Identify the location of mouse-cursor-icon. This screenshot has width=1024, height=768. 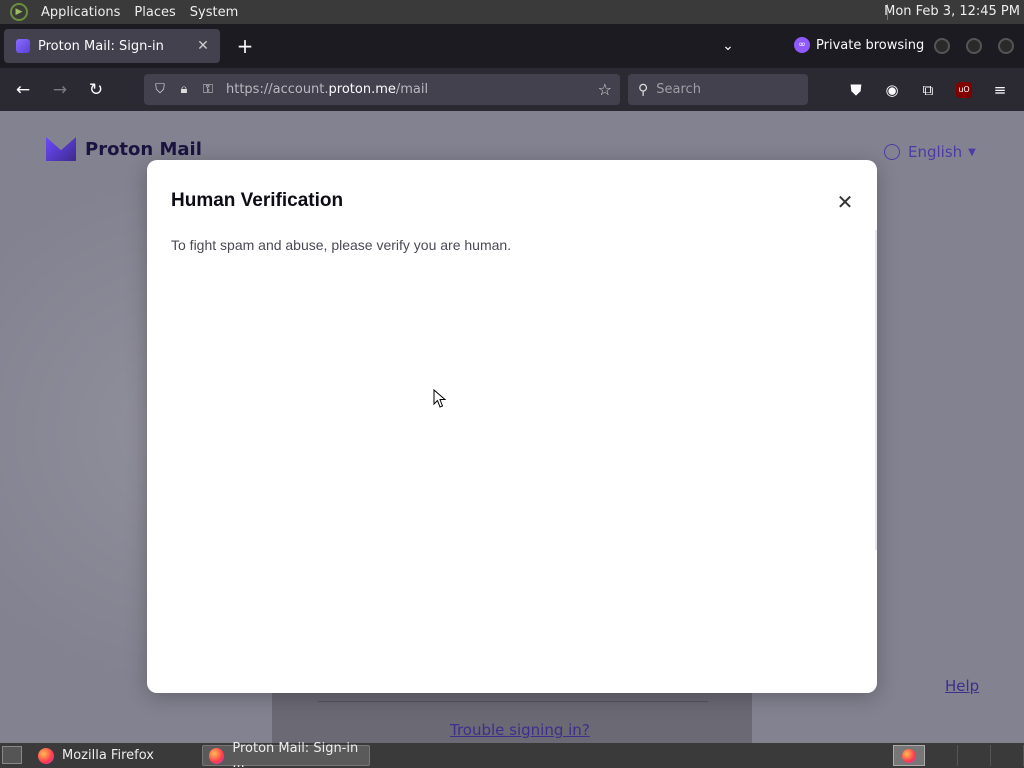
(440, 398).